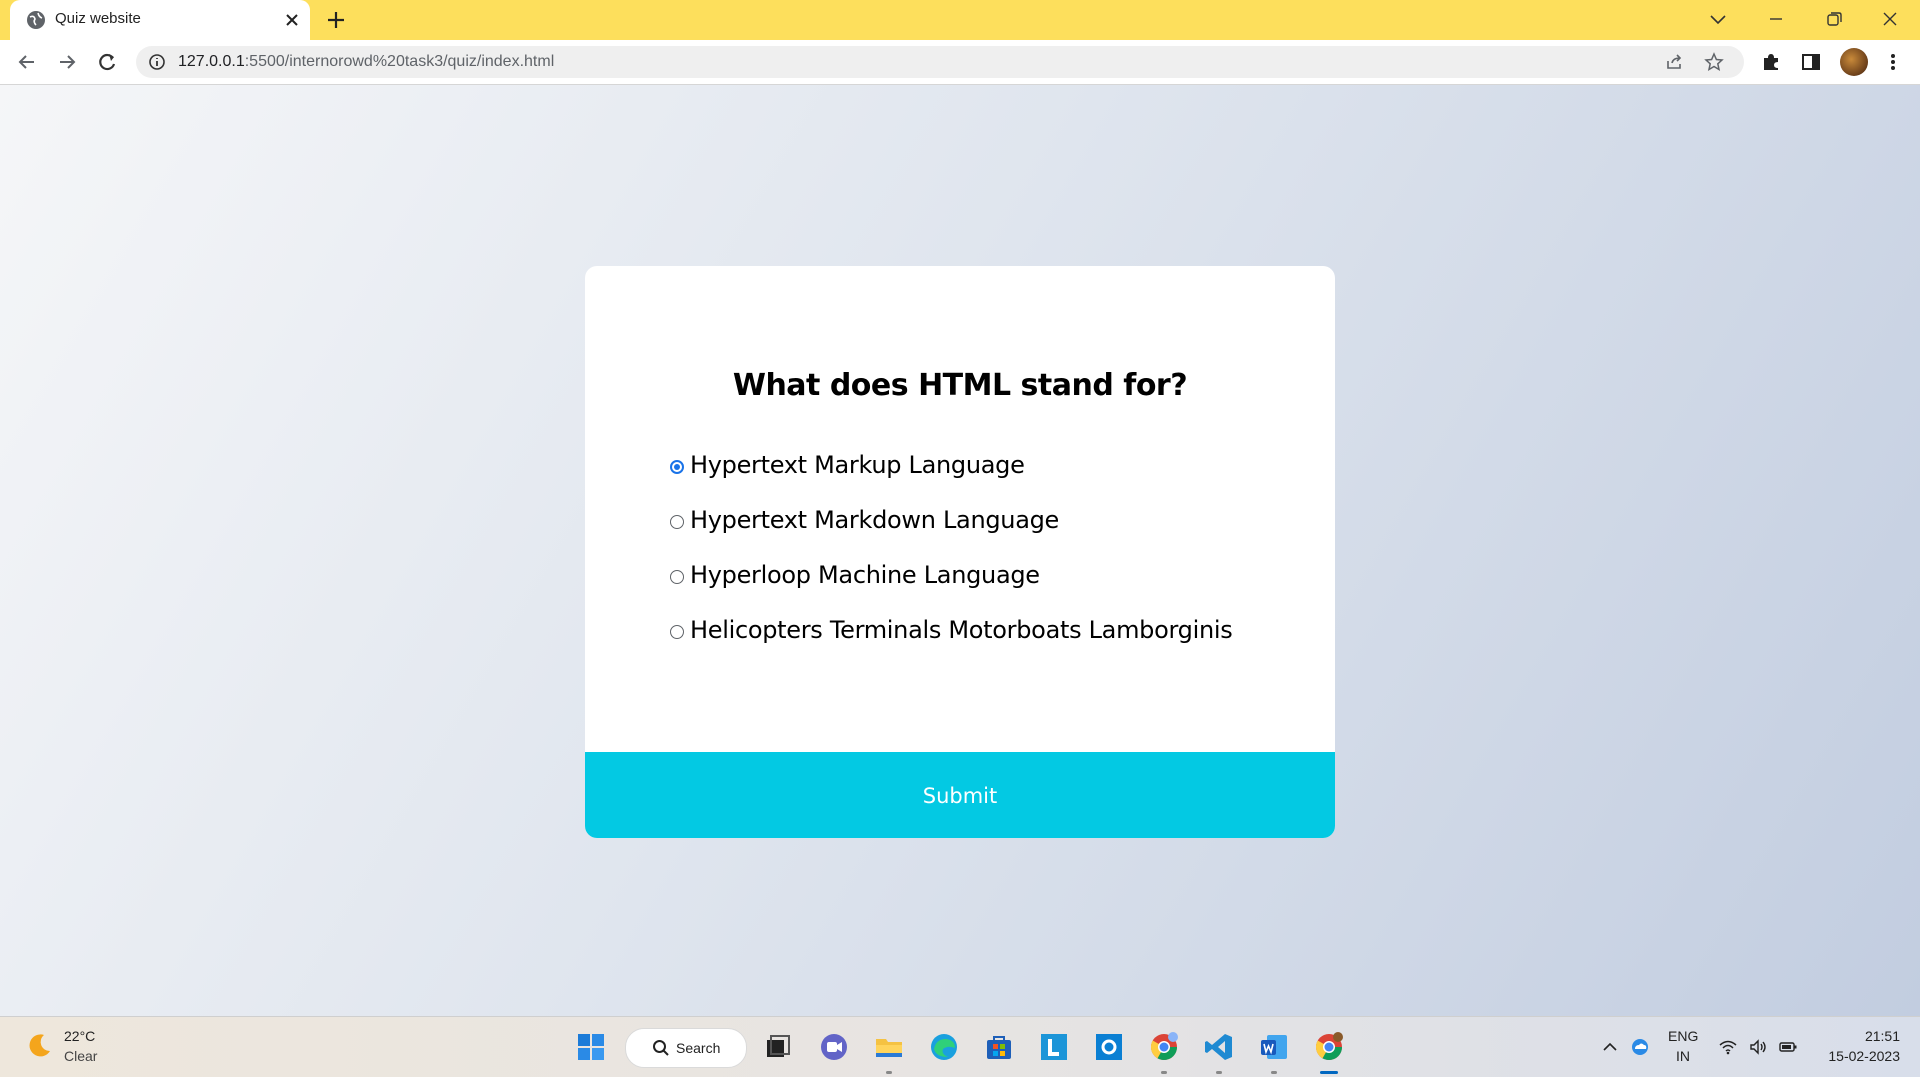 This screenshot has height=1077, width=1920. Describe the element at coordinates (1164, 1047) in the screenshot. I see `chrome-profile-icon` at that location.